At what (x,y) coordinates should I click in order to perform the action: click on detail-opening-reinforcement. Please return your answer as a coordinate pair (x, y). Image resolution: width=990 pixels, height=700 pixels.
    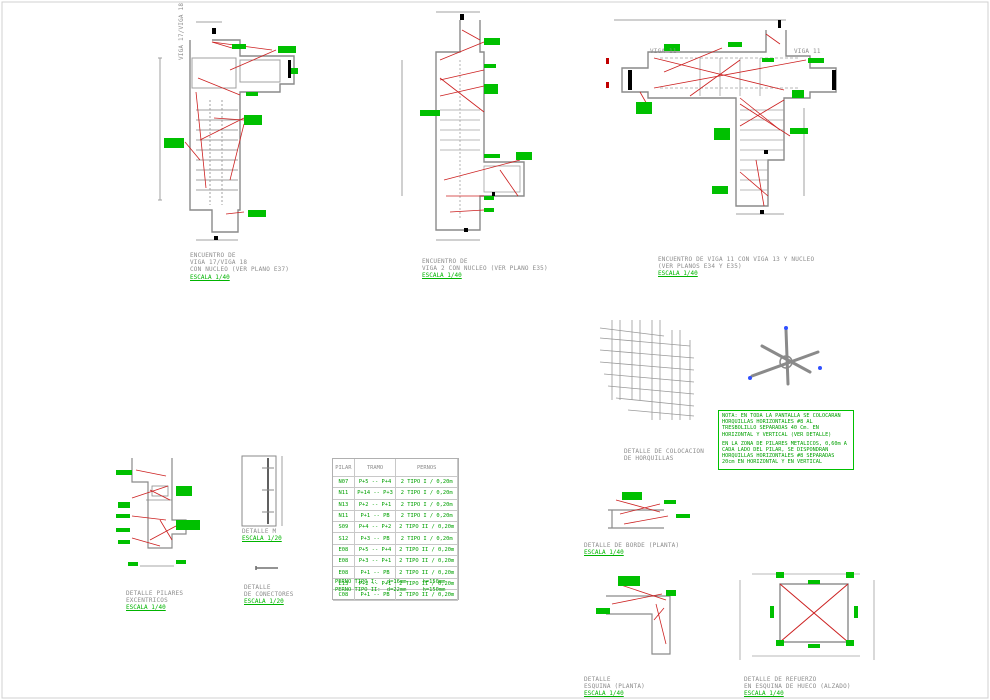
    Looking at the image, I should click on (807, 616).